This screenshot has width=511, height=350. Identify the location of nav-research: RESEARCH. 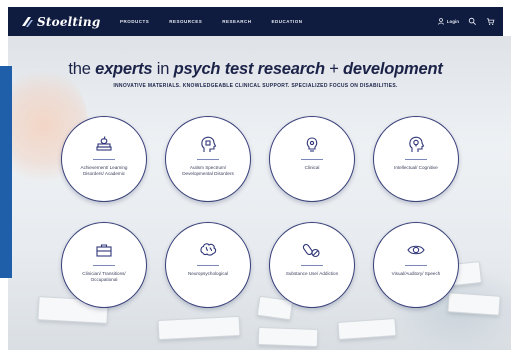
(236, 21).